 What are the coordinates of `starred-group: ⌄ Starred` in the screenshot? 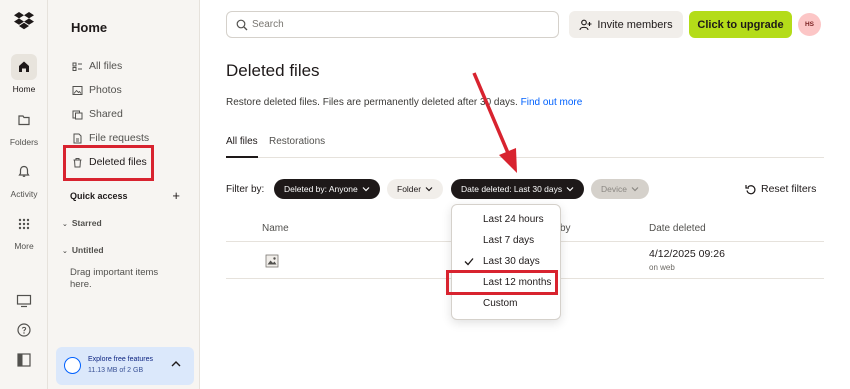 It's located at (82, 223).